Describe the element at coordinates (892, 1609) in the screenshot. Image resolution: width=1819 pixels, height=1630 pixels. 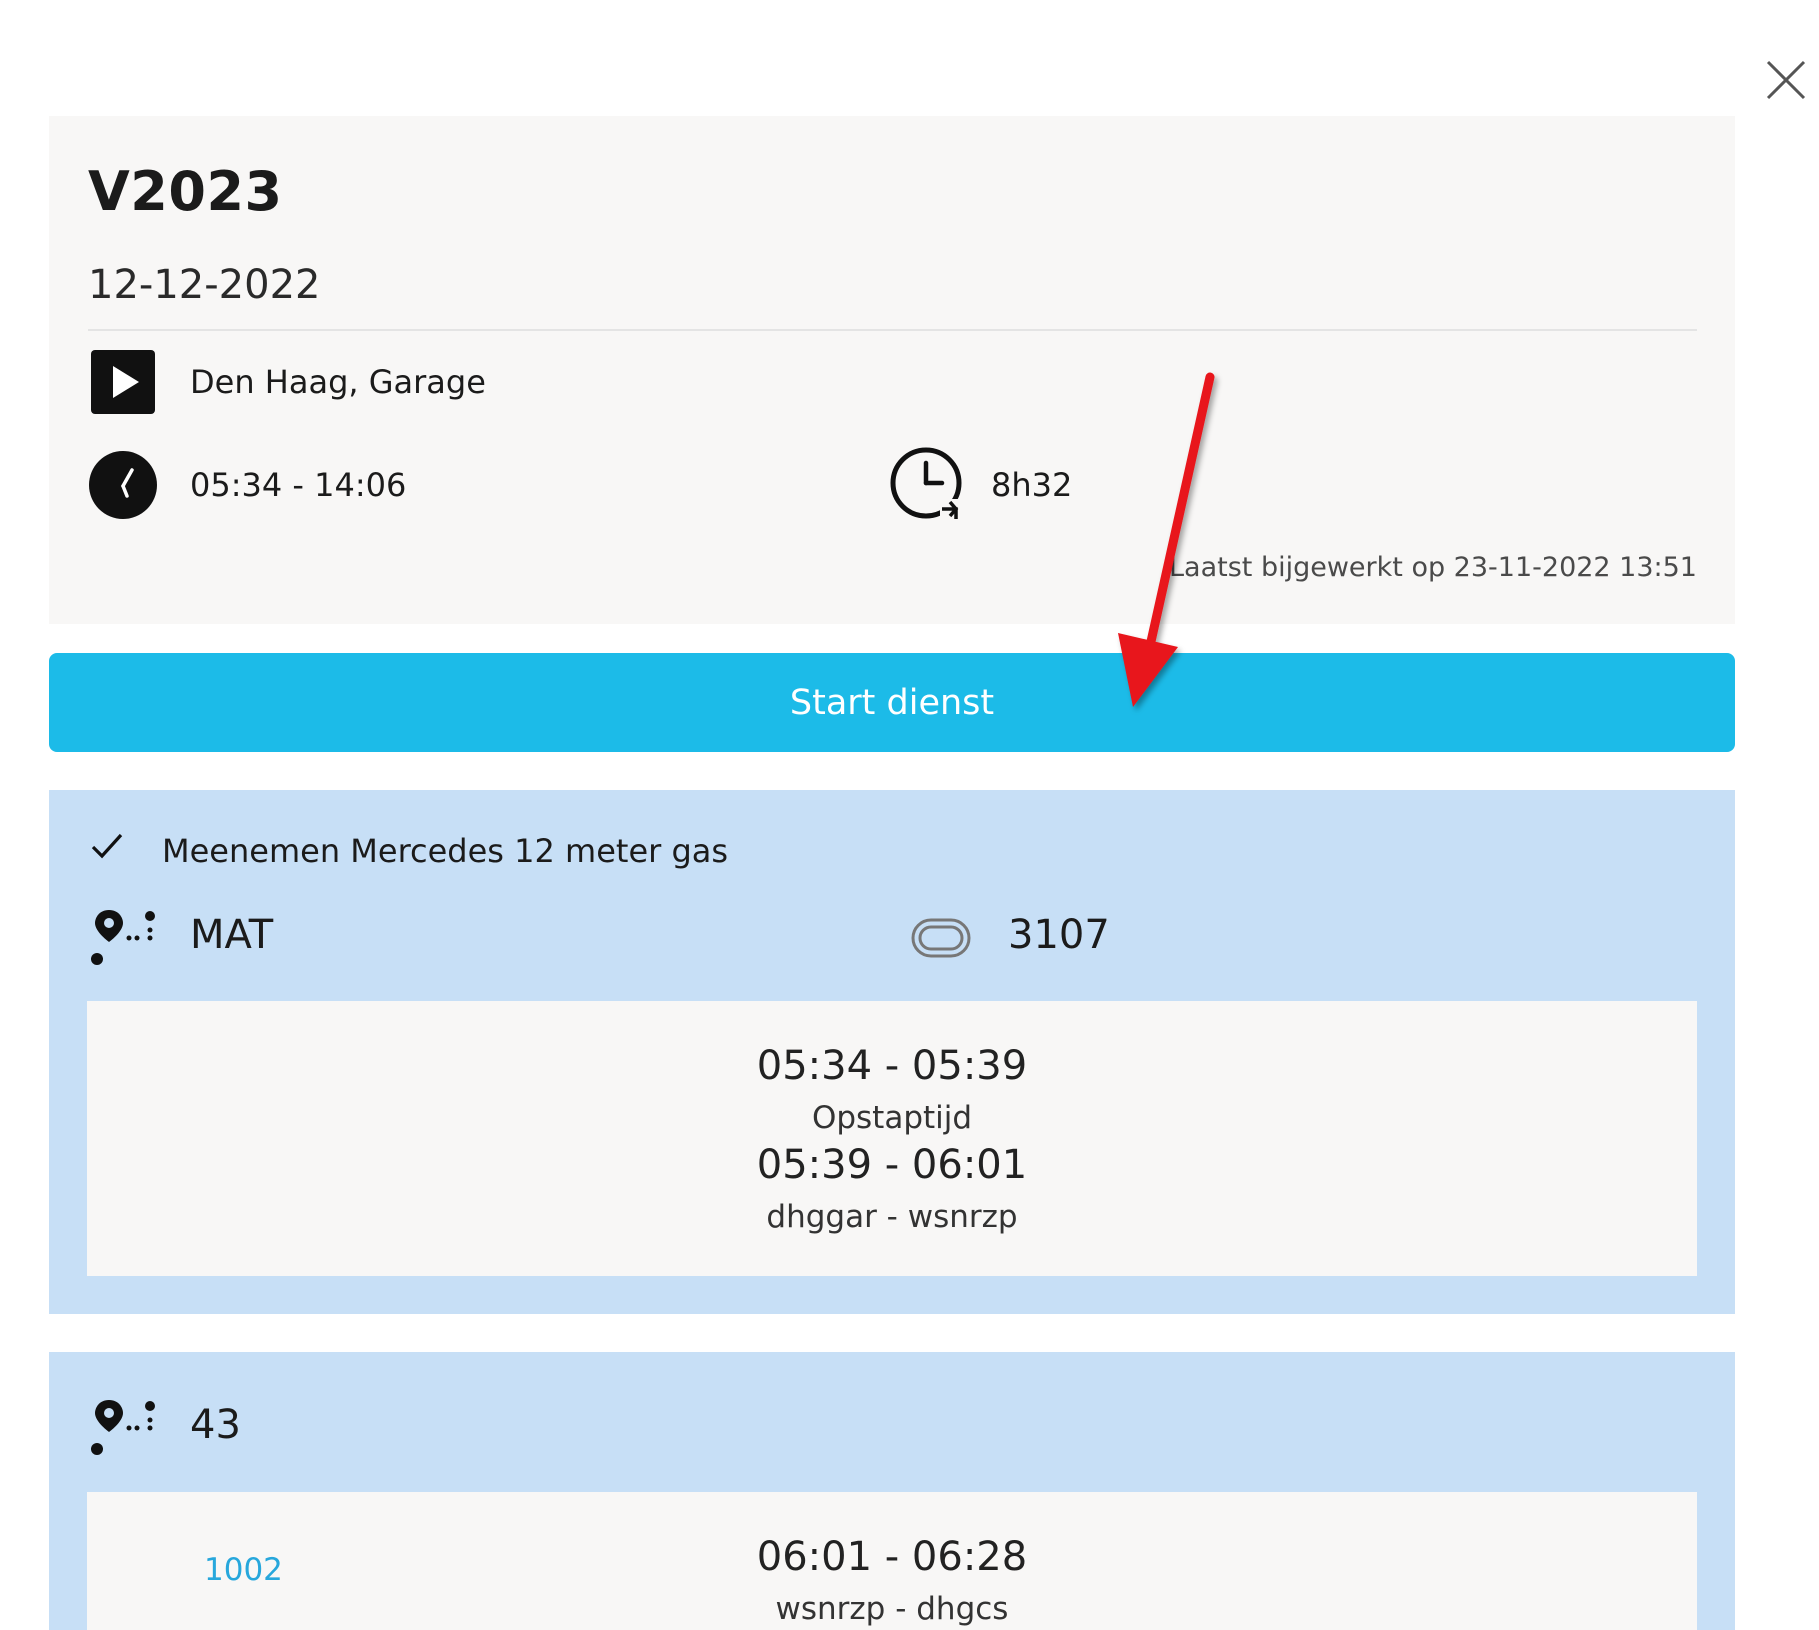
I see `segment-label: wsnrzp - dhgcs` at that location.